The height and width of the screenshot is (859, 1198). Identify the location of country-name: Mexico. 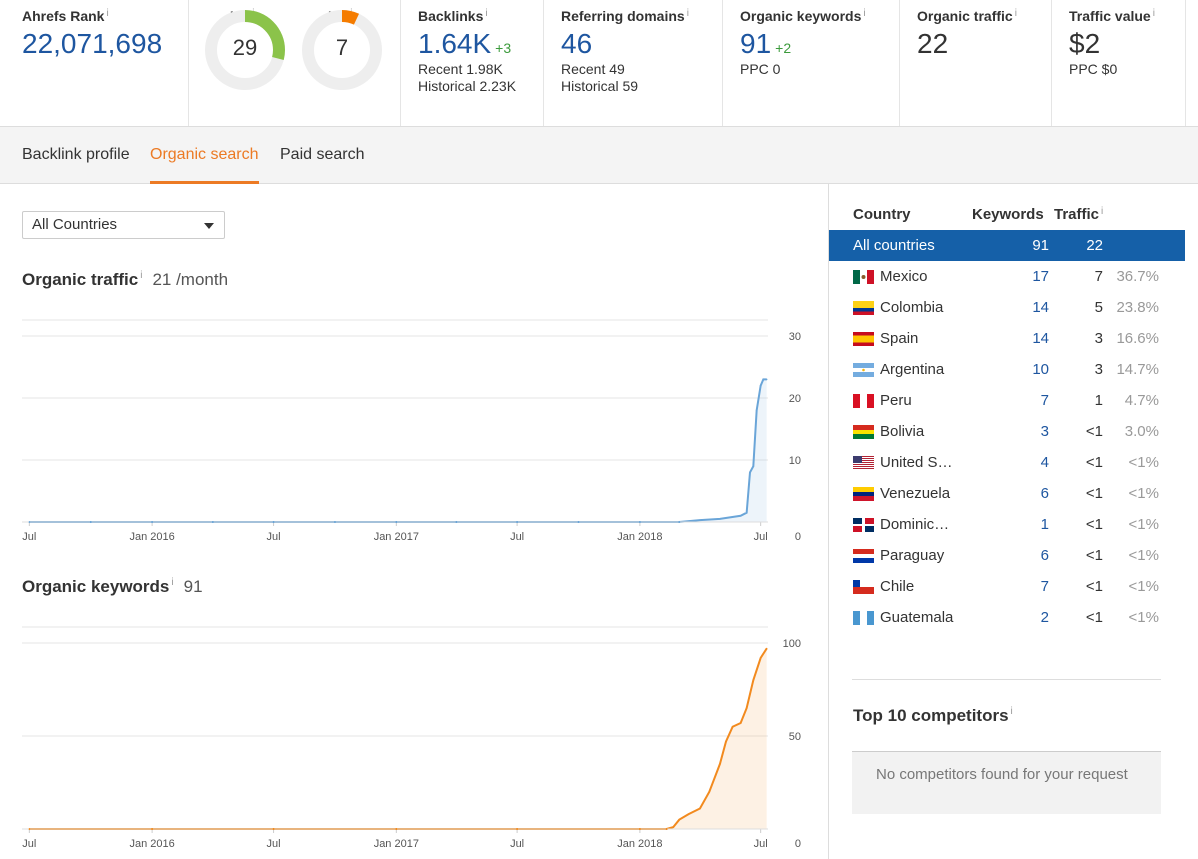
(904, 276).